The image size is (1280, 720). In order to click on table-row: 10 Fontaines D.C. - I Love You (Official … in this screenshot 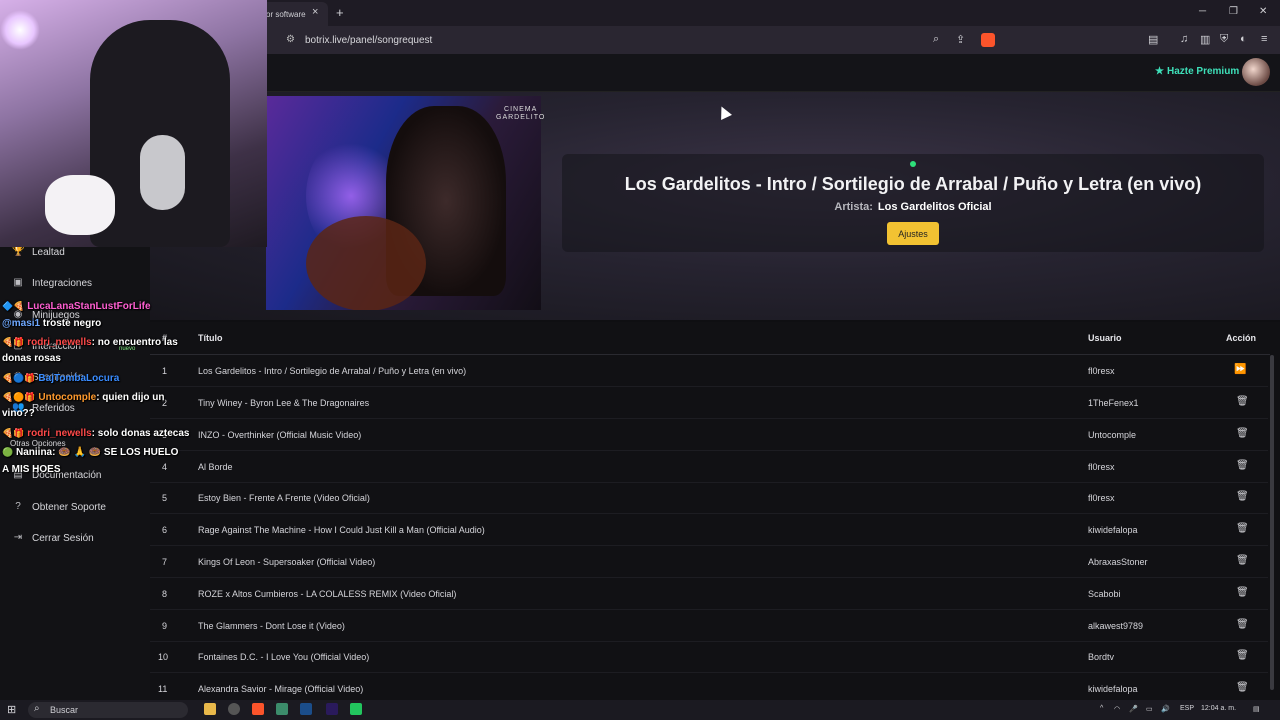, I will do `click(709, 657)`.